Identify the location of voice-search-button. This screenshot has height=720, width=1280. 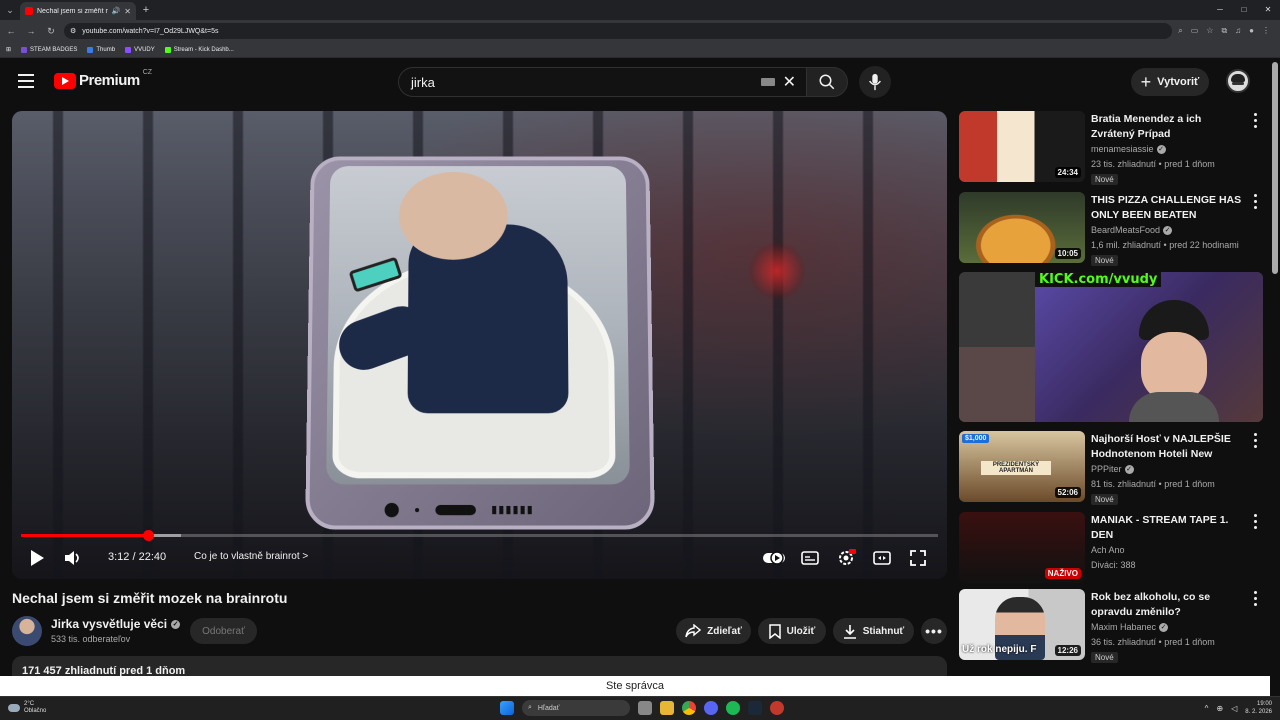
(875, 82).